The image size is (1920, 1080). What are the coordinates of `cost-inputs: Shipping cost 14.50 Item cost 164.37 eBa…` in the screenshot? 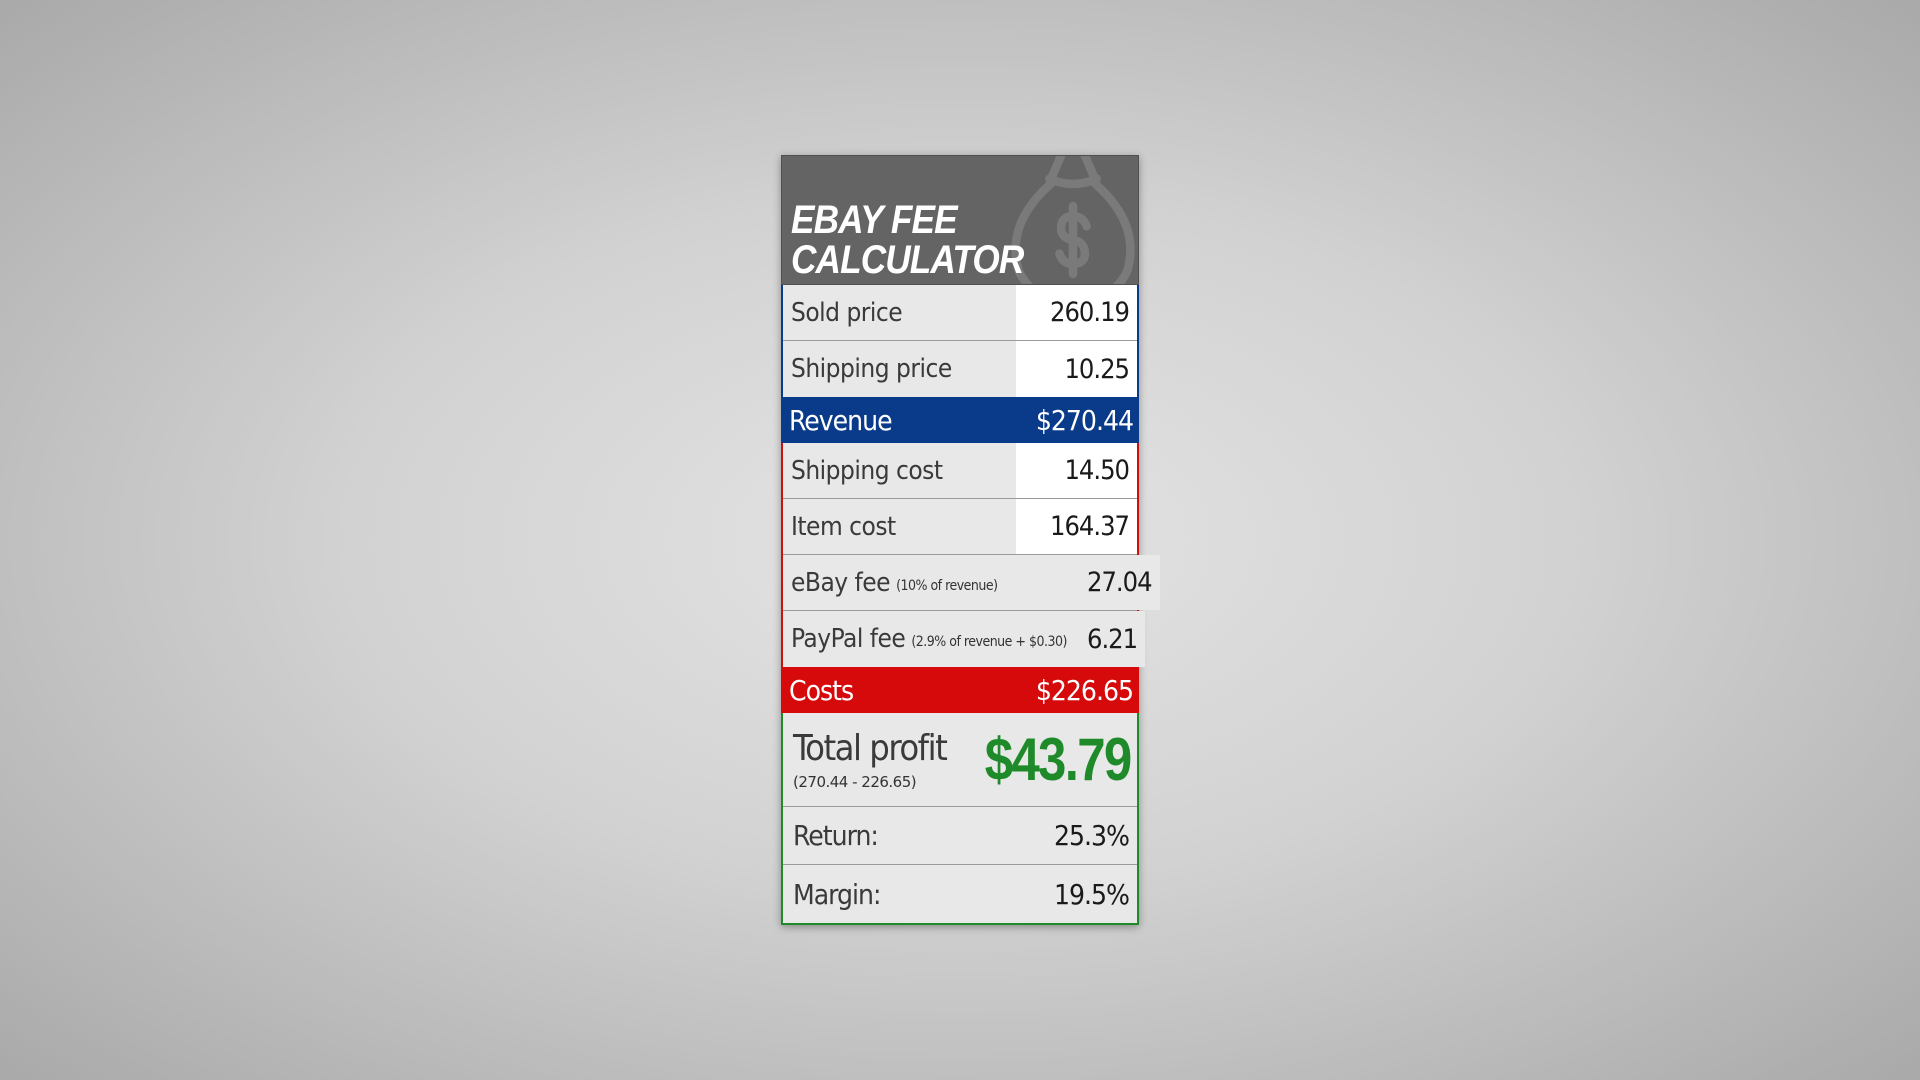 It's located at (970, 555).